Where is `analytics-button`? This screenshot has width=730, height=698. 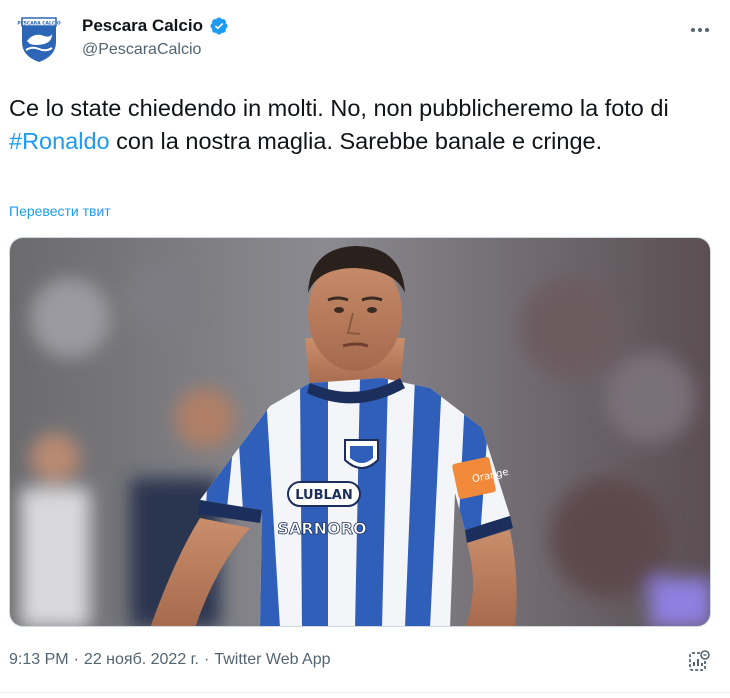 analytics-button is located at coordinates (699, 661).